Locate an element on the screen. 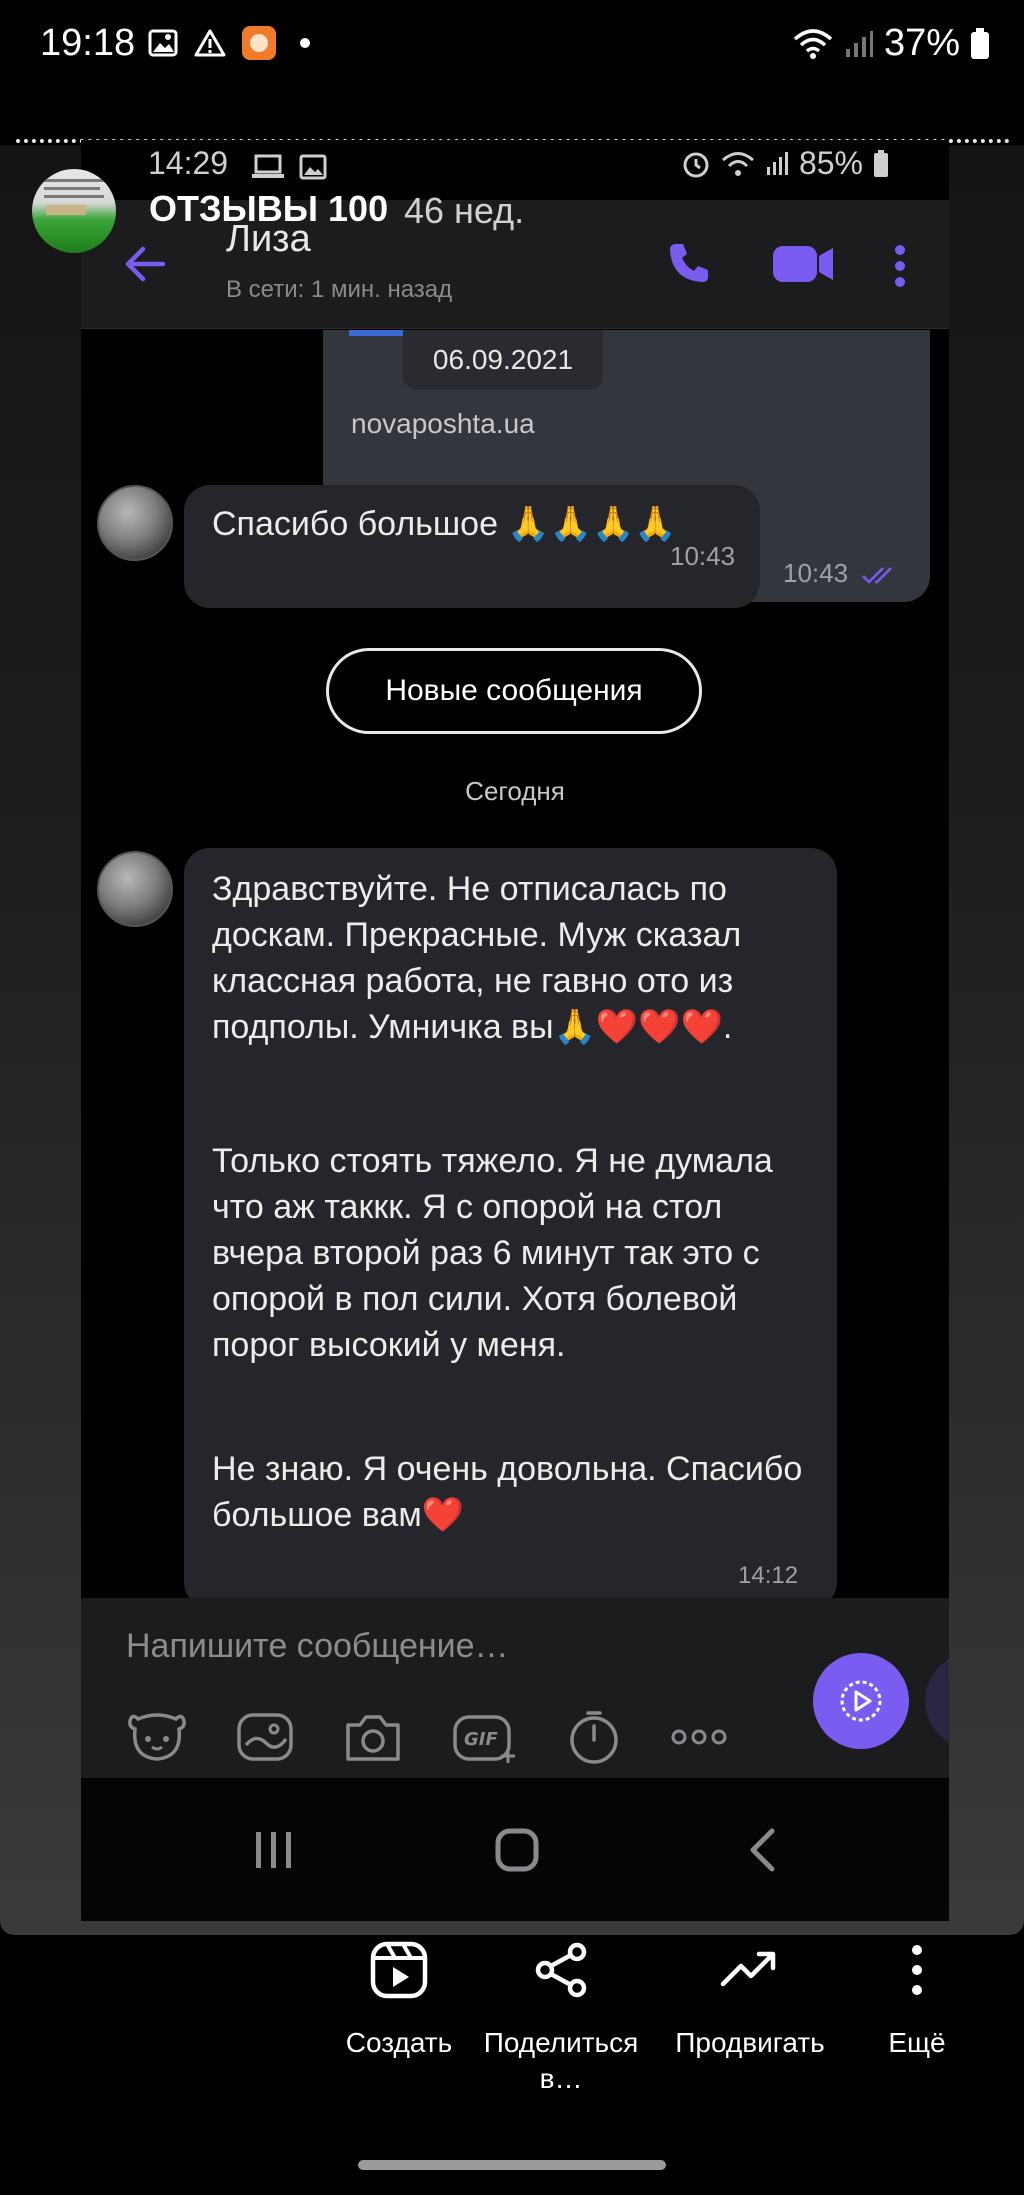  incoming-message: Спасибо большое 🙏🙏🙏🙏 10:43 is located at coordinates (472, 546).